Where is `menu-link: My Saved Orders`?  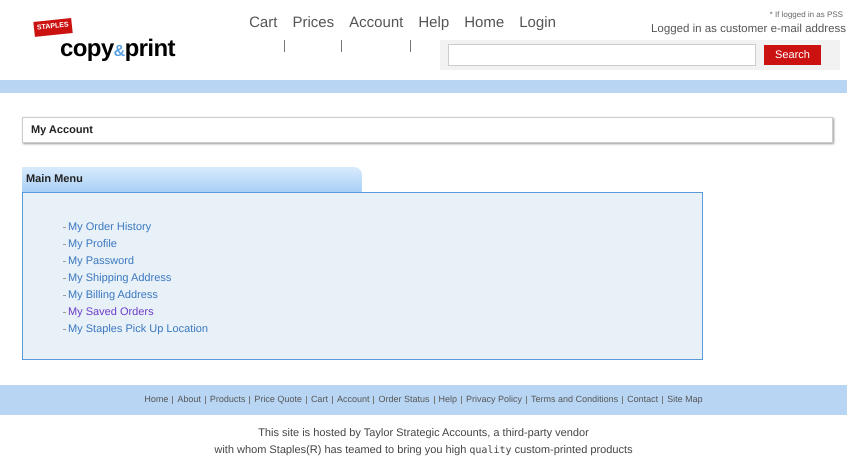 menu-link: My Saved Orders is located at coordinates (111, 312).